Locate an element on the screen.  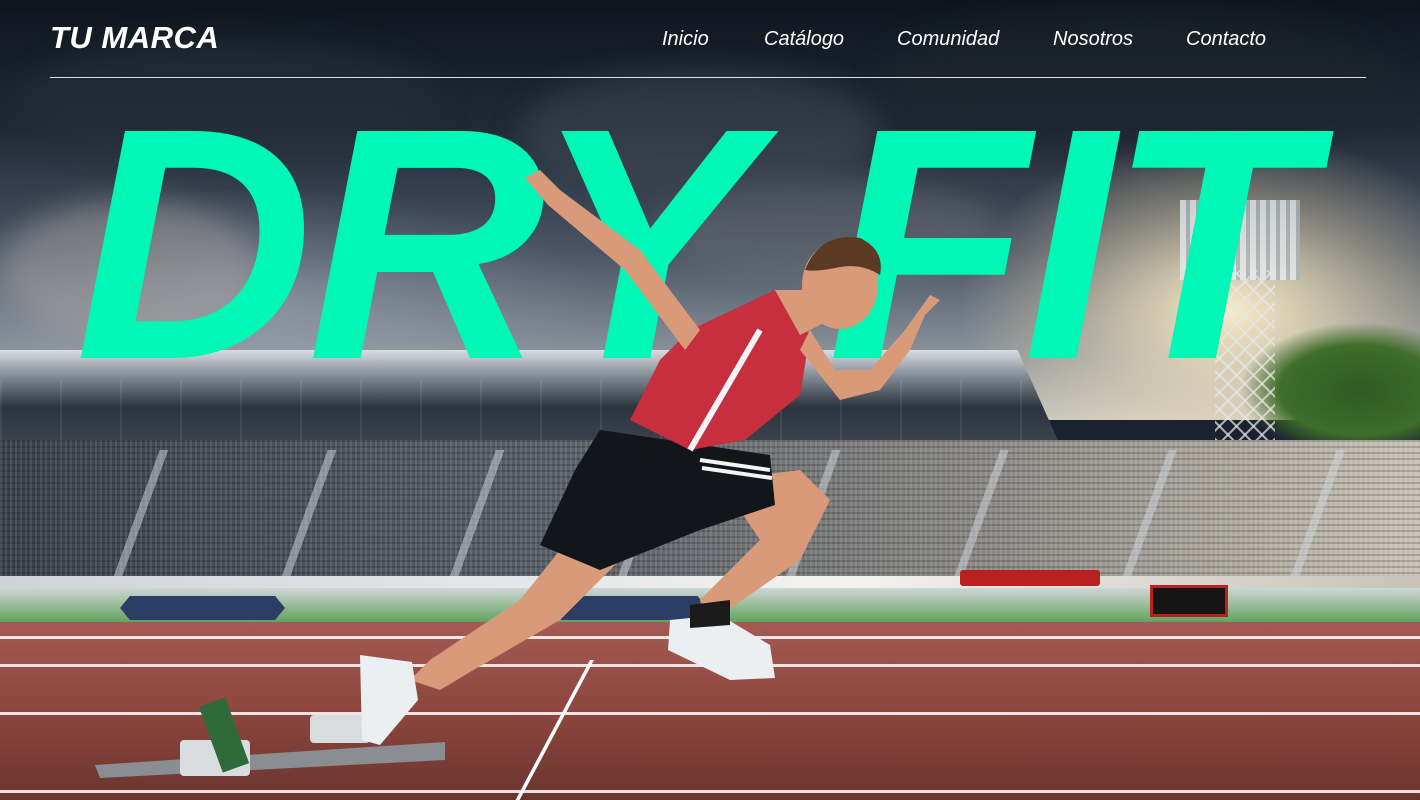
nav-link-inicio: Inicio is located at coordinates (685, 39).